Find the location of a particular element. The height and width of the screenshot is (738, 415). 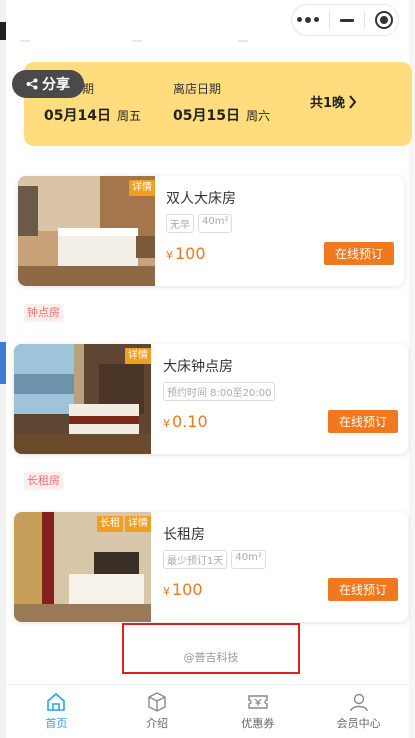

tab-member-center: 会员中心 is located at coordinates (358, 711).